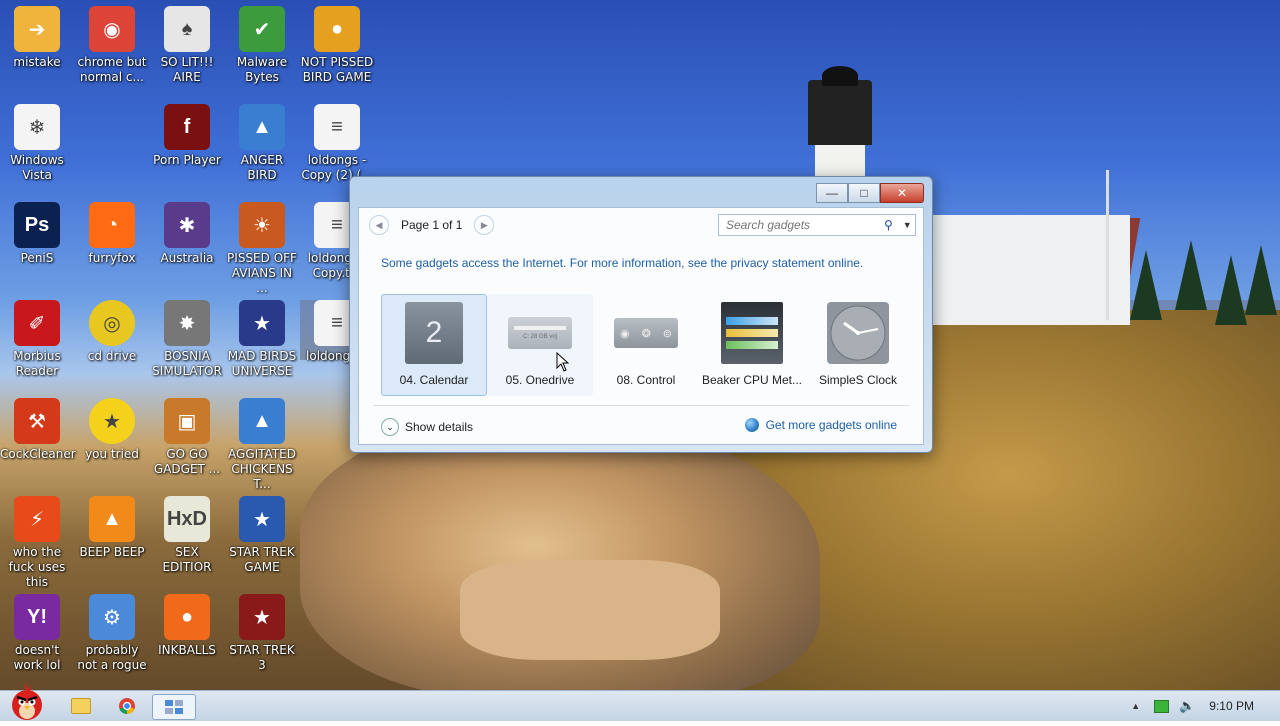  I want to click on desktop-icon: ★ MAD BIRDS UNIVERSE, so click(262, 336).